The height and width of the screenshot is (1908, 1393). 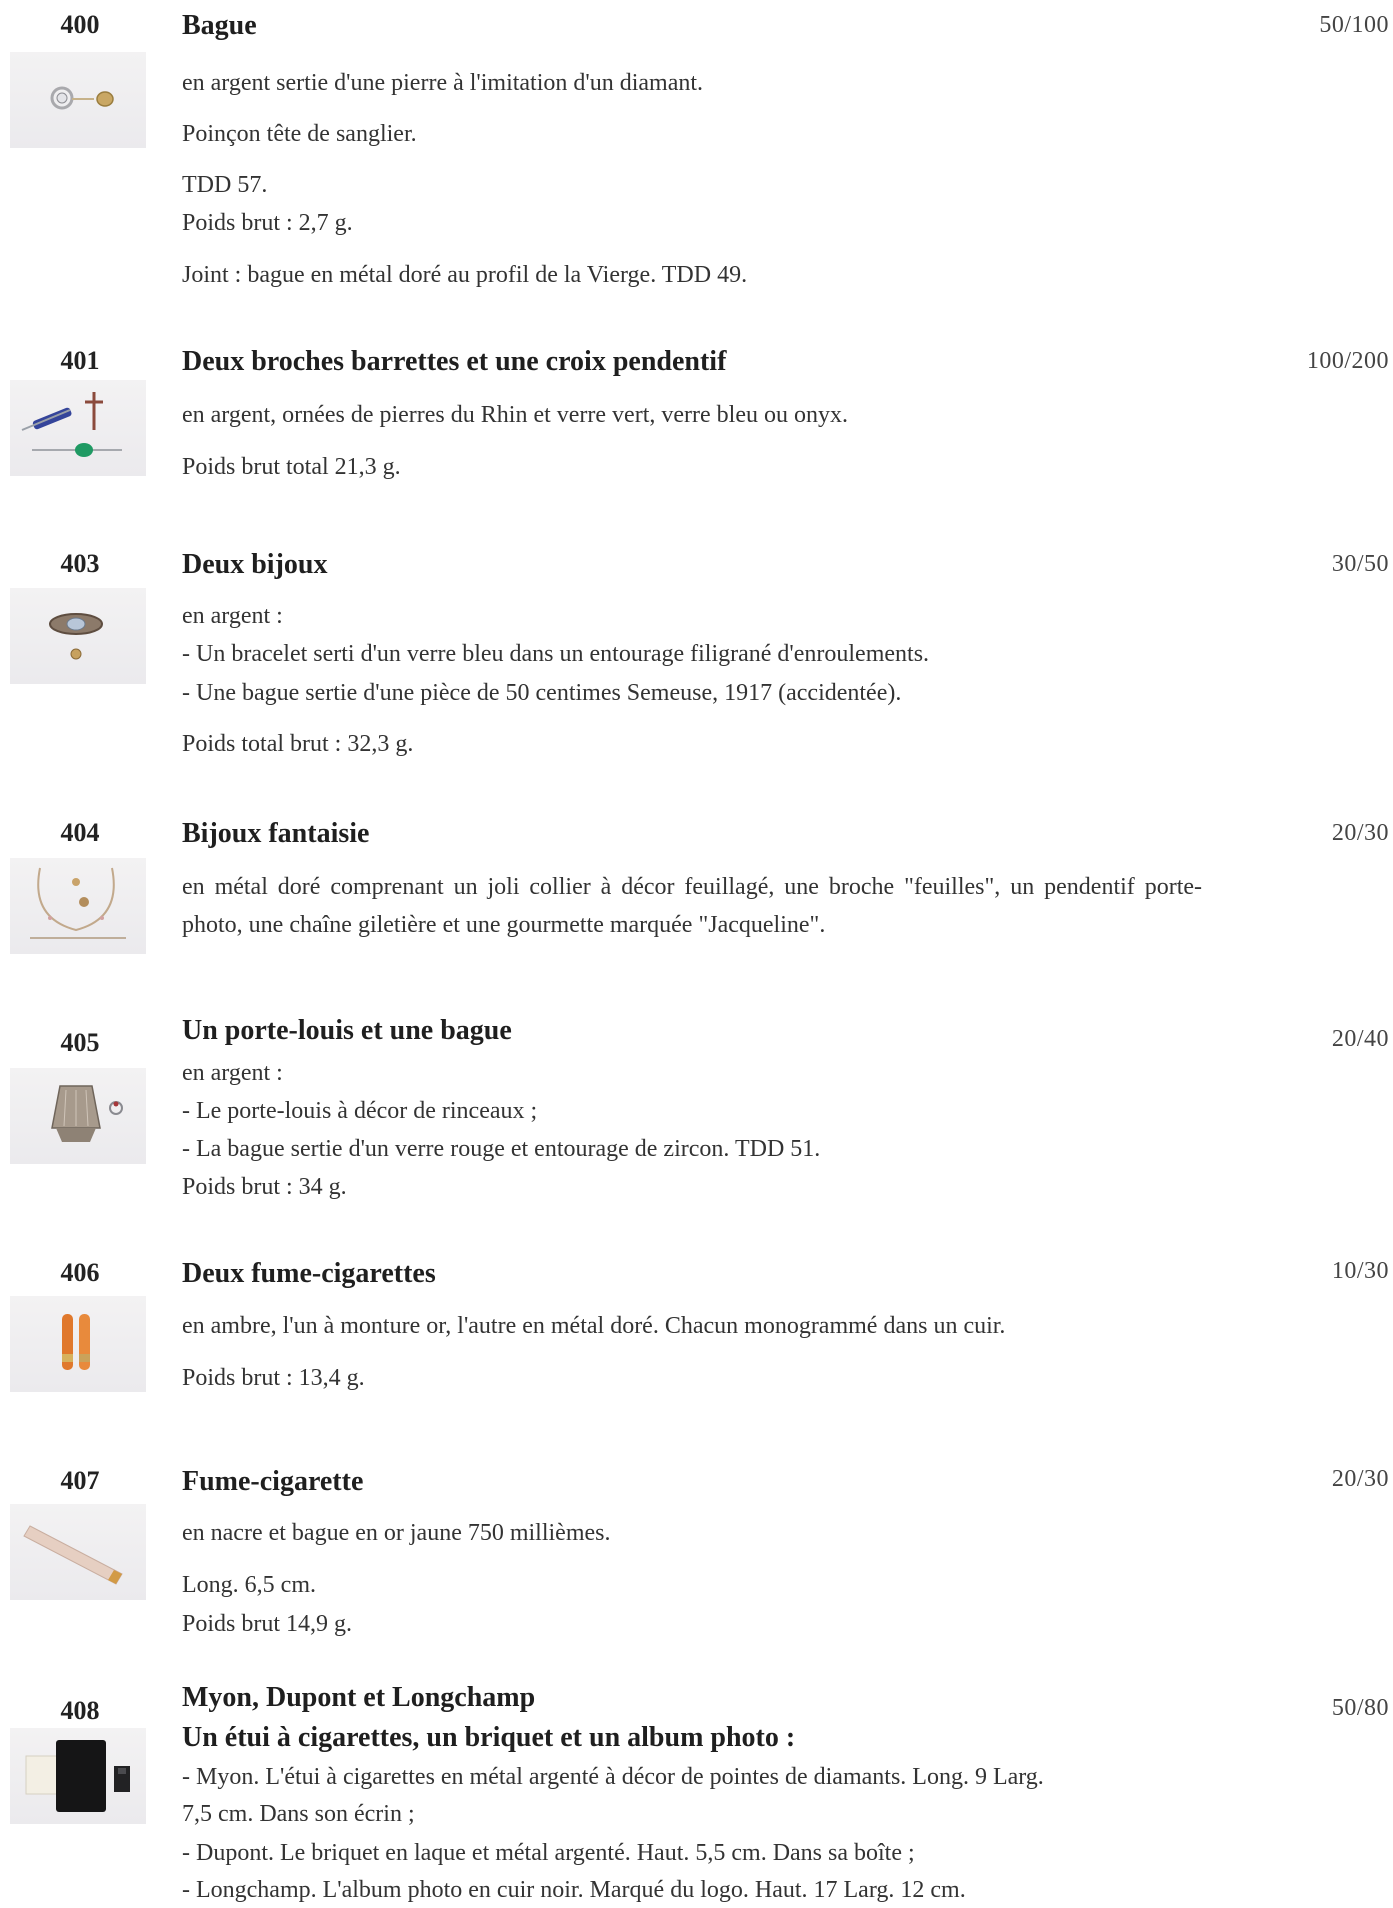 What do you see at coordinates (267, 1624) in the screenshot?
I see `lot-description-line: Poids brut 14,9 g.` at bounding box center [267, 1624].